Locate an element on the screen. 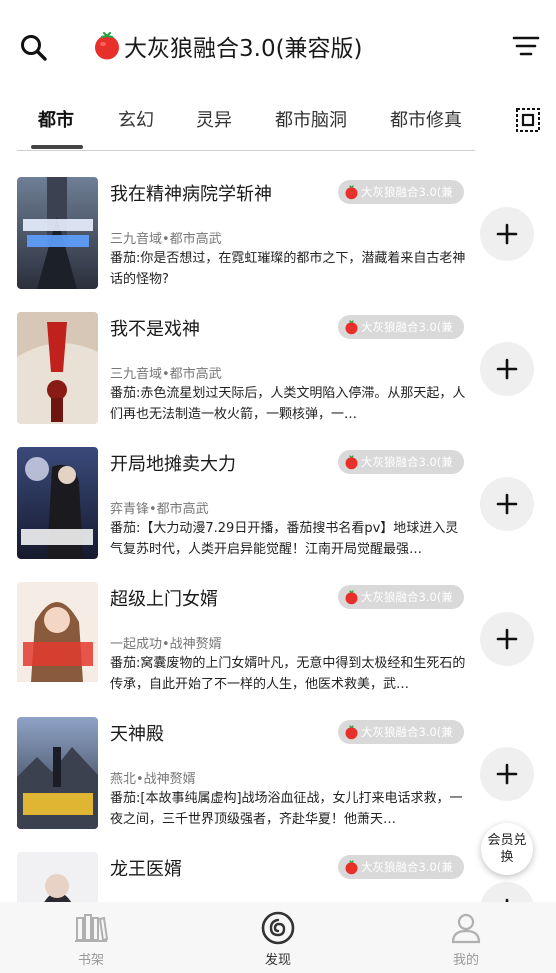 Image resolution: width=556 pixels, height=973 pixels. profile-icon is located at coordinates (466, 928).